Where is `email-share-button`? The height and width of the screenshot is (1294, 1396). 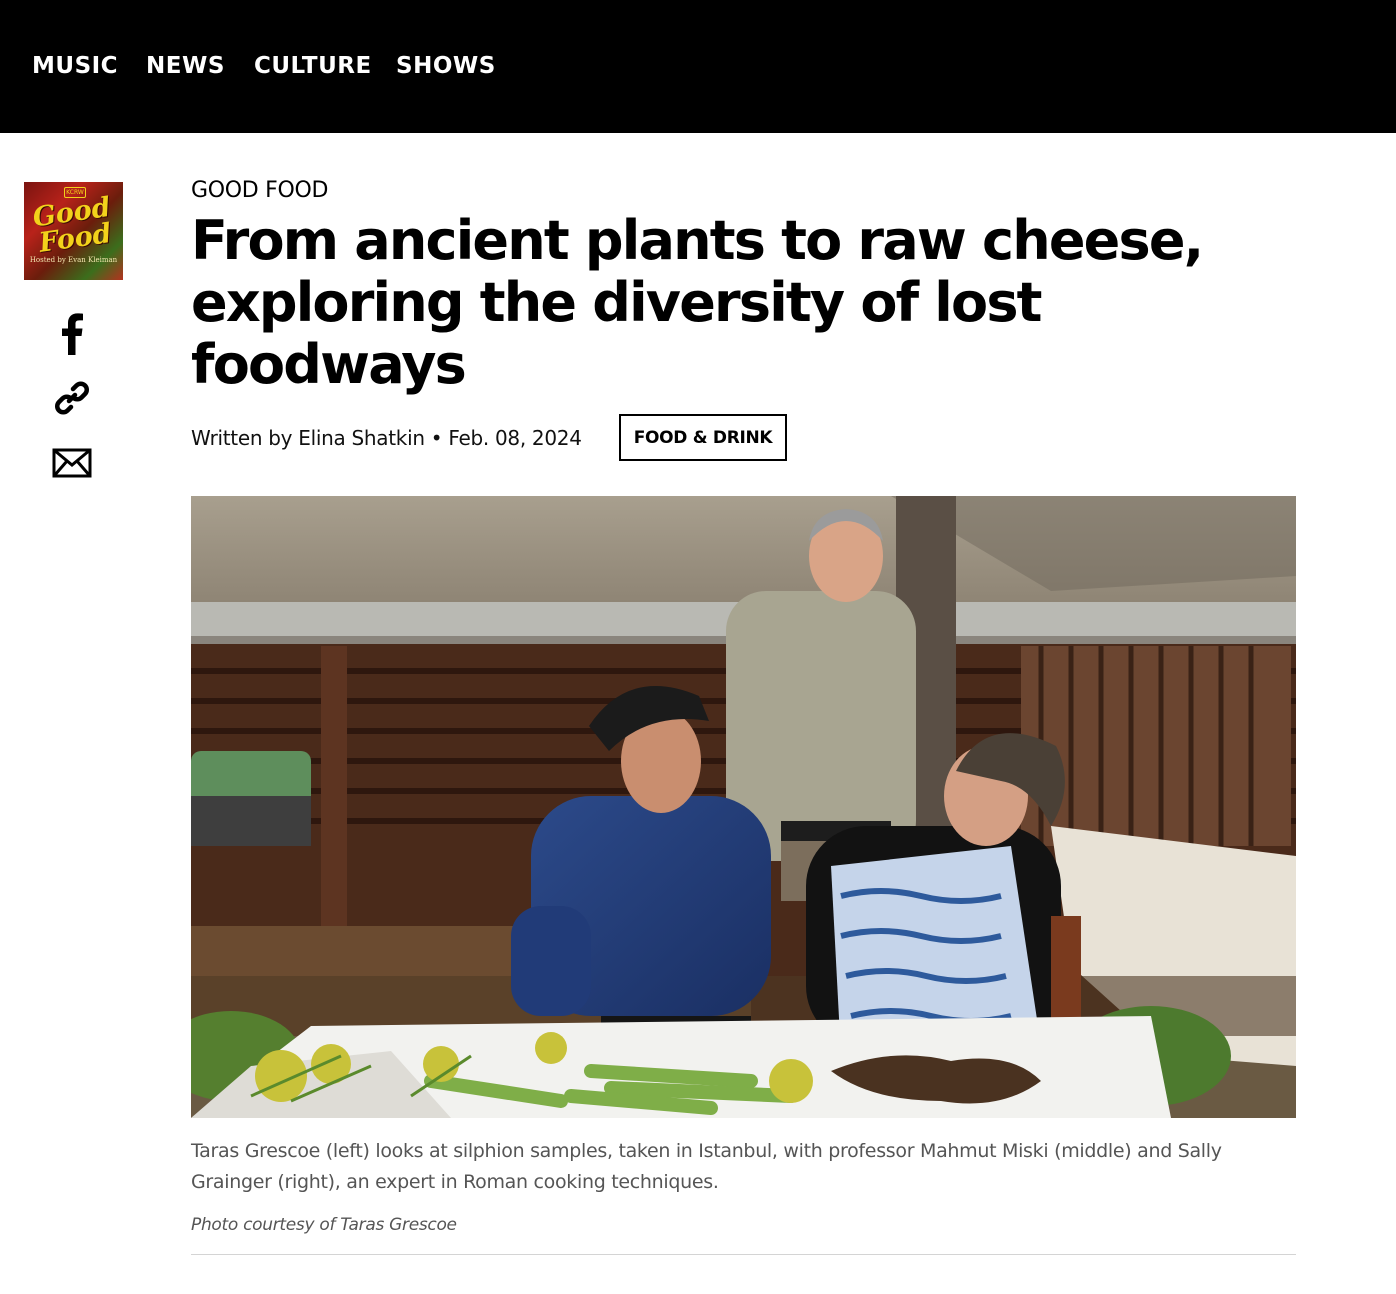
email-share-button is located at coordinates (72, 463).